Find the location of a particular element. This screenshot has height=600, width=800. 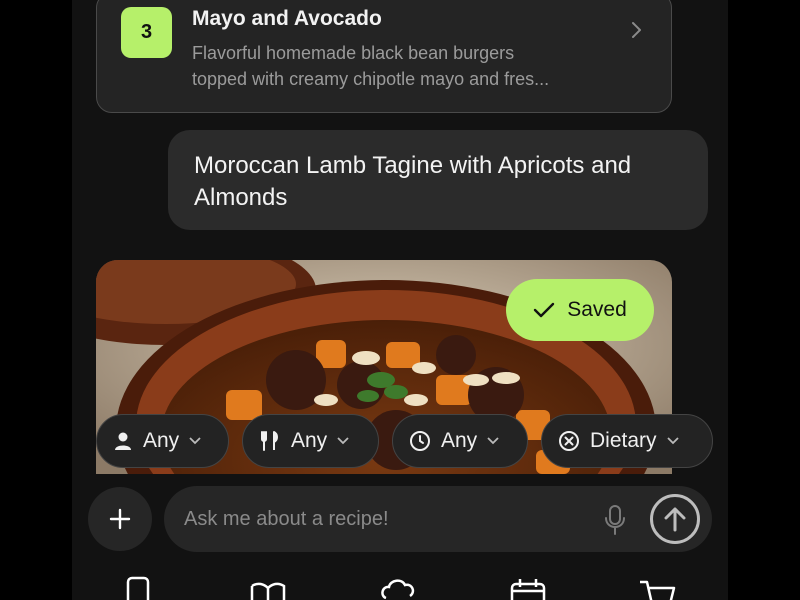

servings-filter-chip: Any is located at coordinates (162, 441).